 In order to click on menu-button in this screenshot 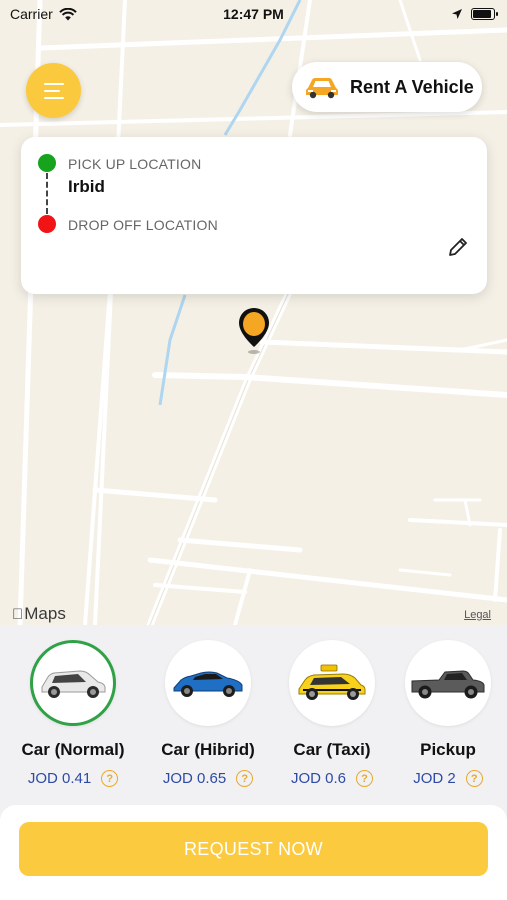, I will do `click(53, 90)`.